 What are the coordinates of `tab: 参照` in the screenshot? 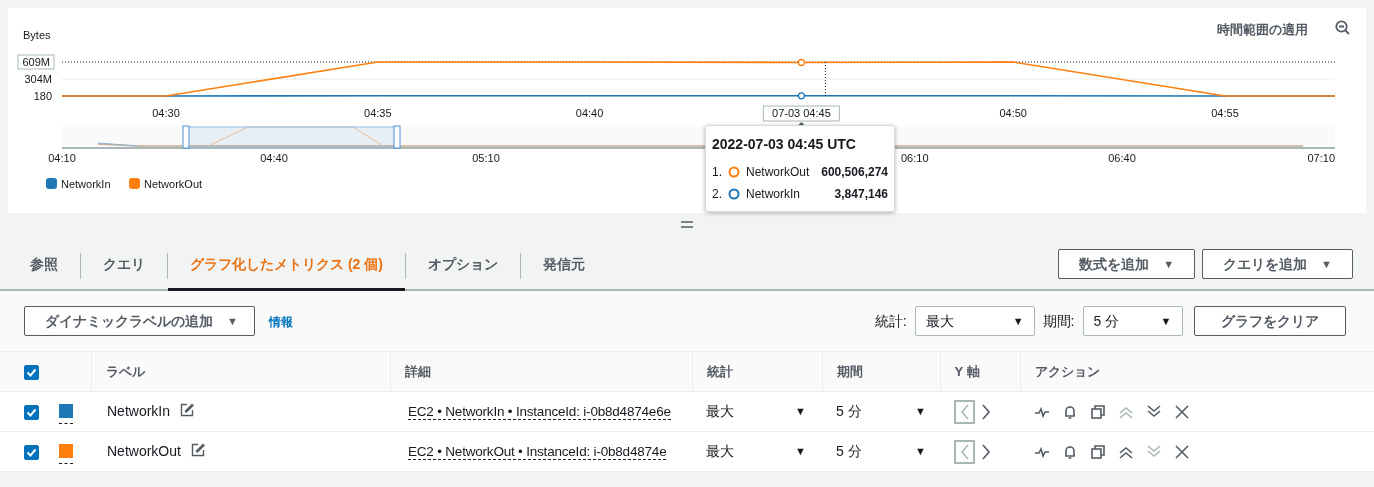 It's located at (44, 264).